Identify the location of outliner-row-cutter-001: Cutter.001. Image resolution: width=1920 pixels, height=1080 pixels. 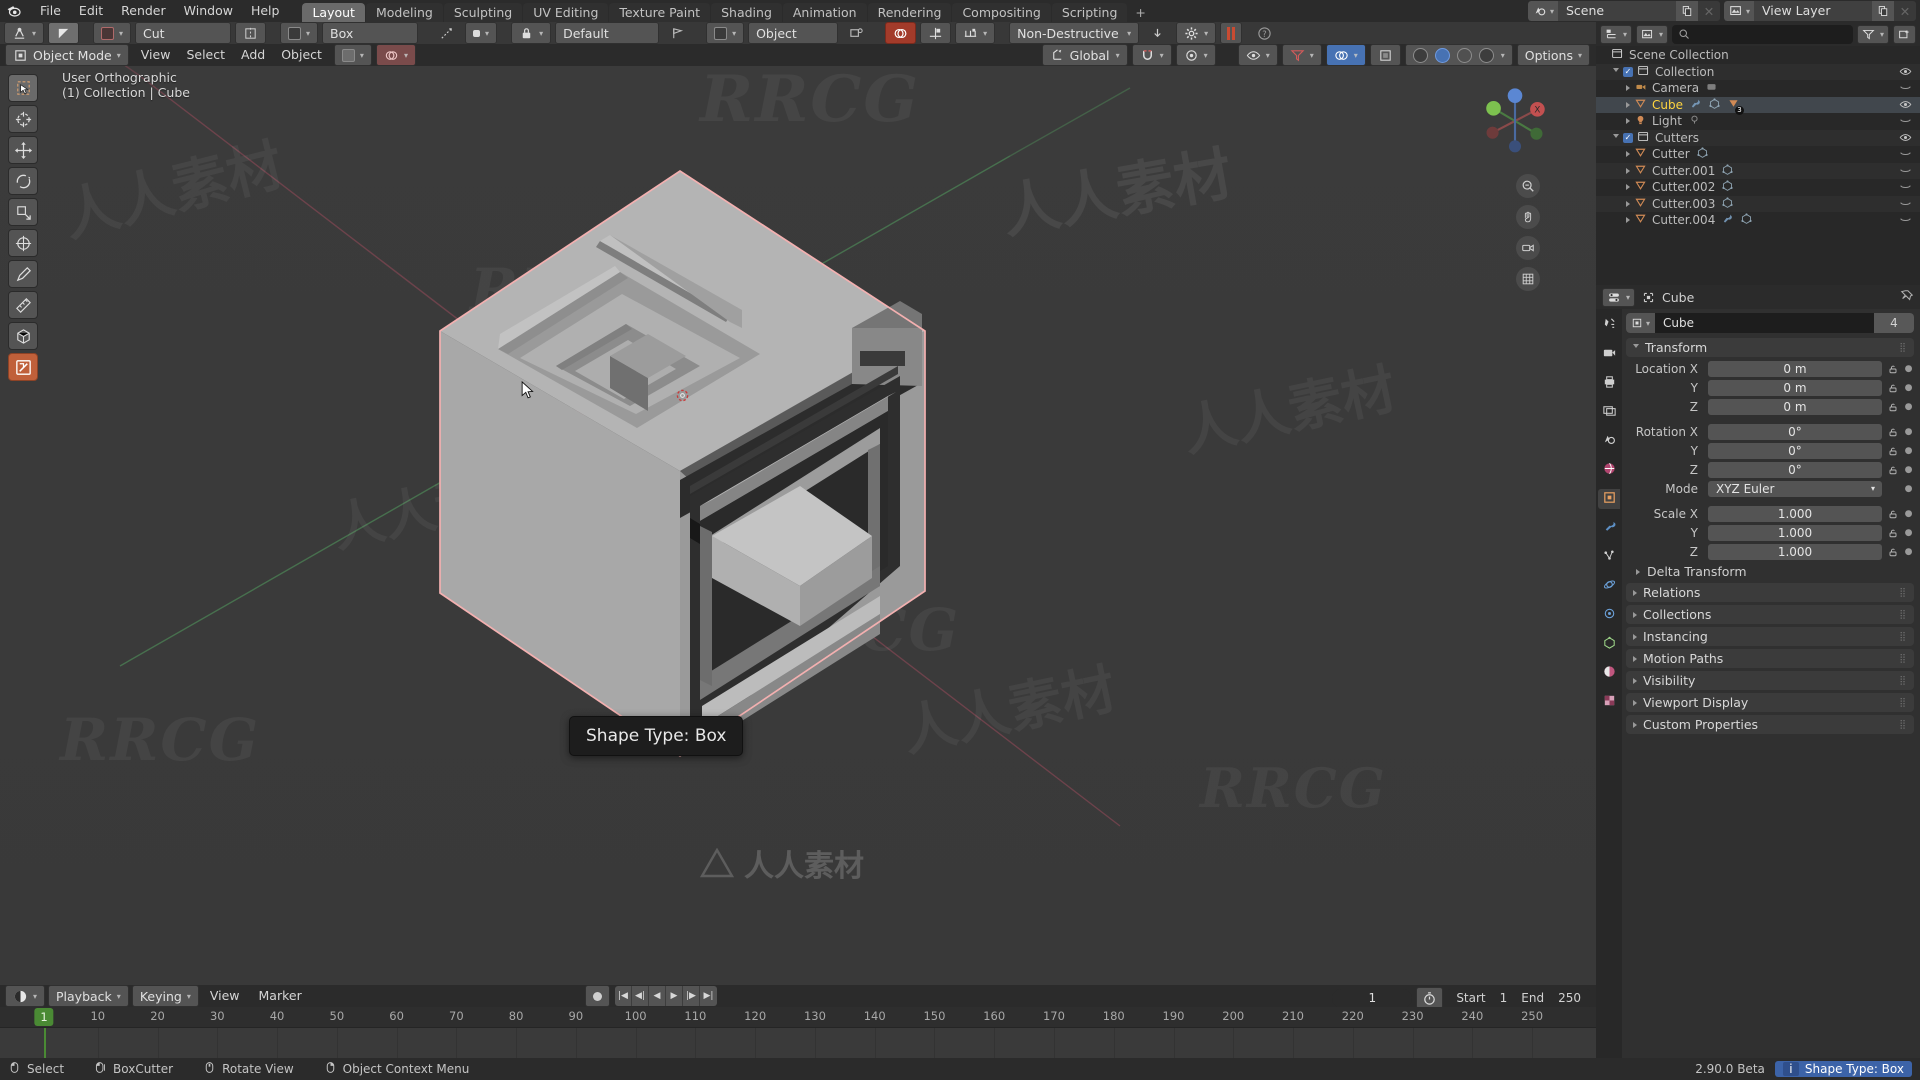
(1758, 171).